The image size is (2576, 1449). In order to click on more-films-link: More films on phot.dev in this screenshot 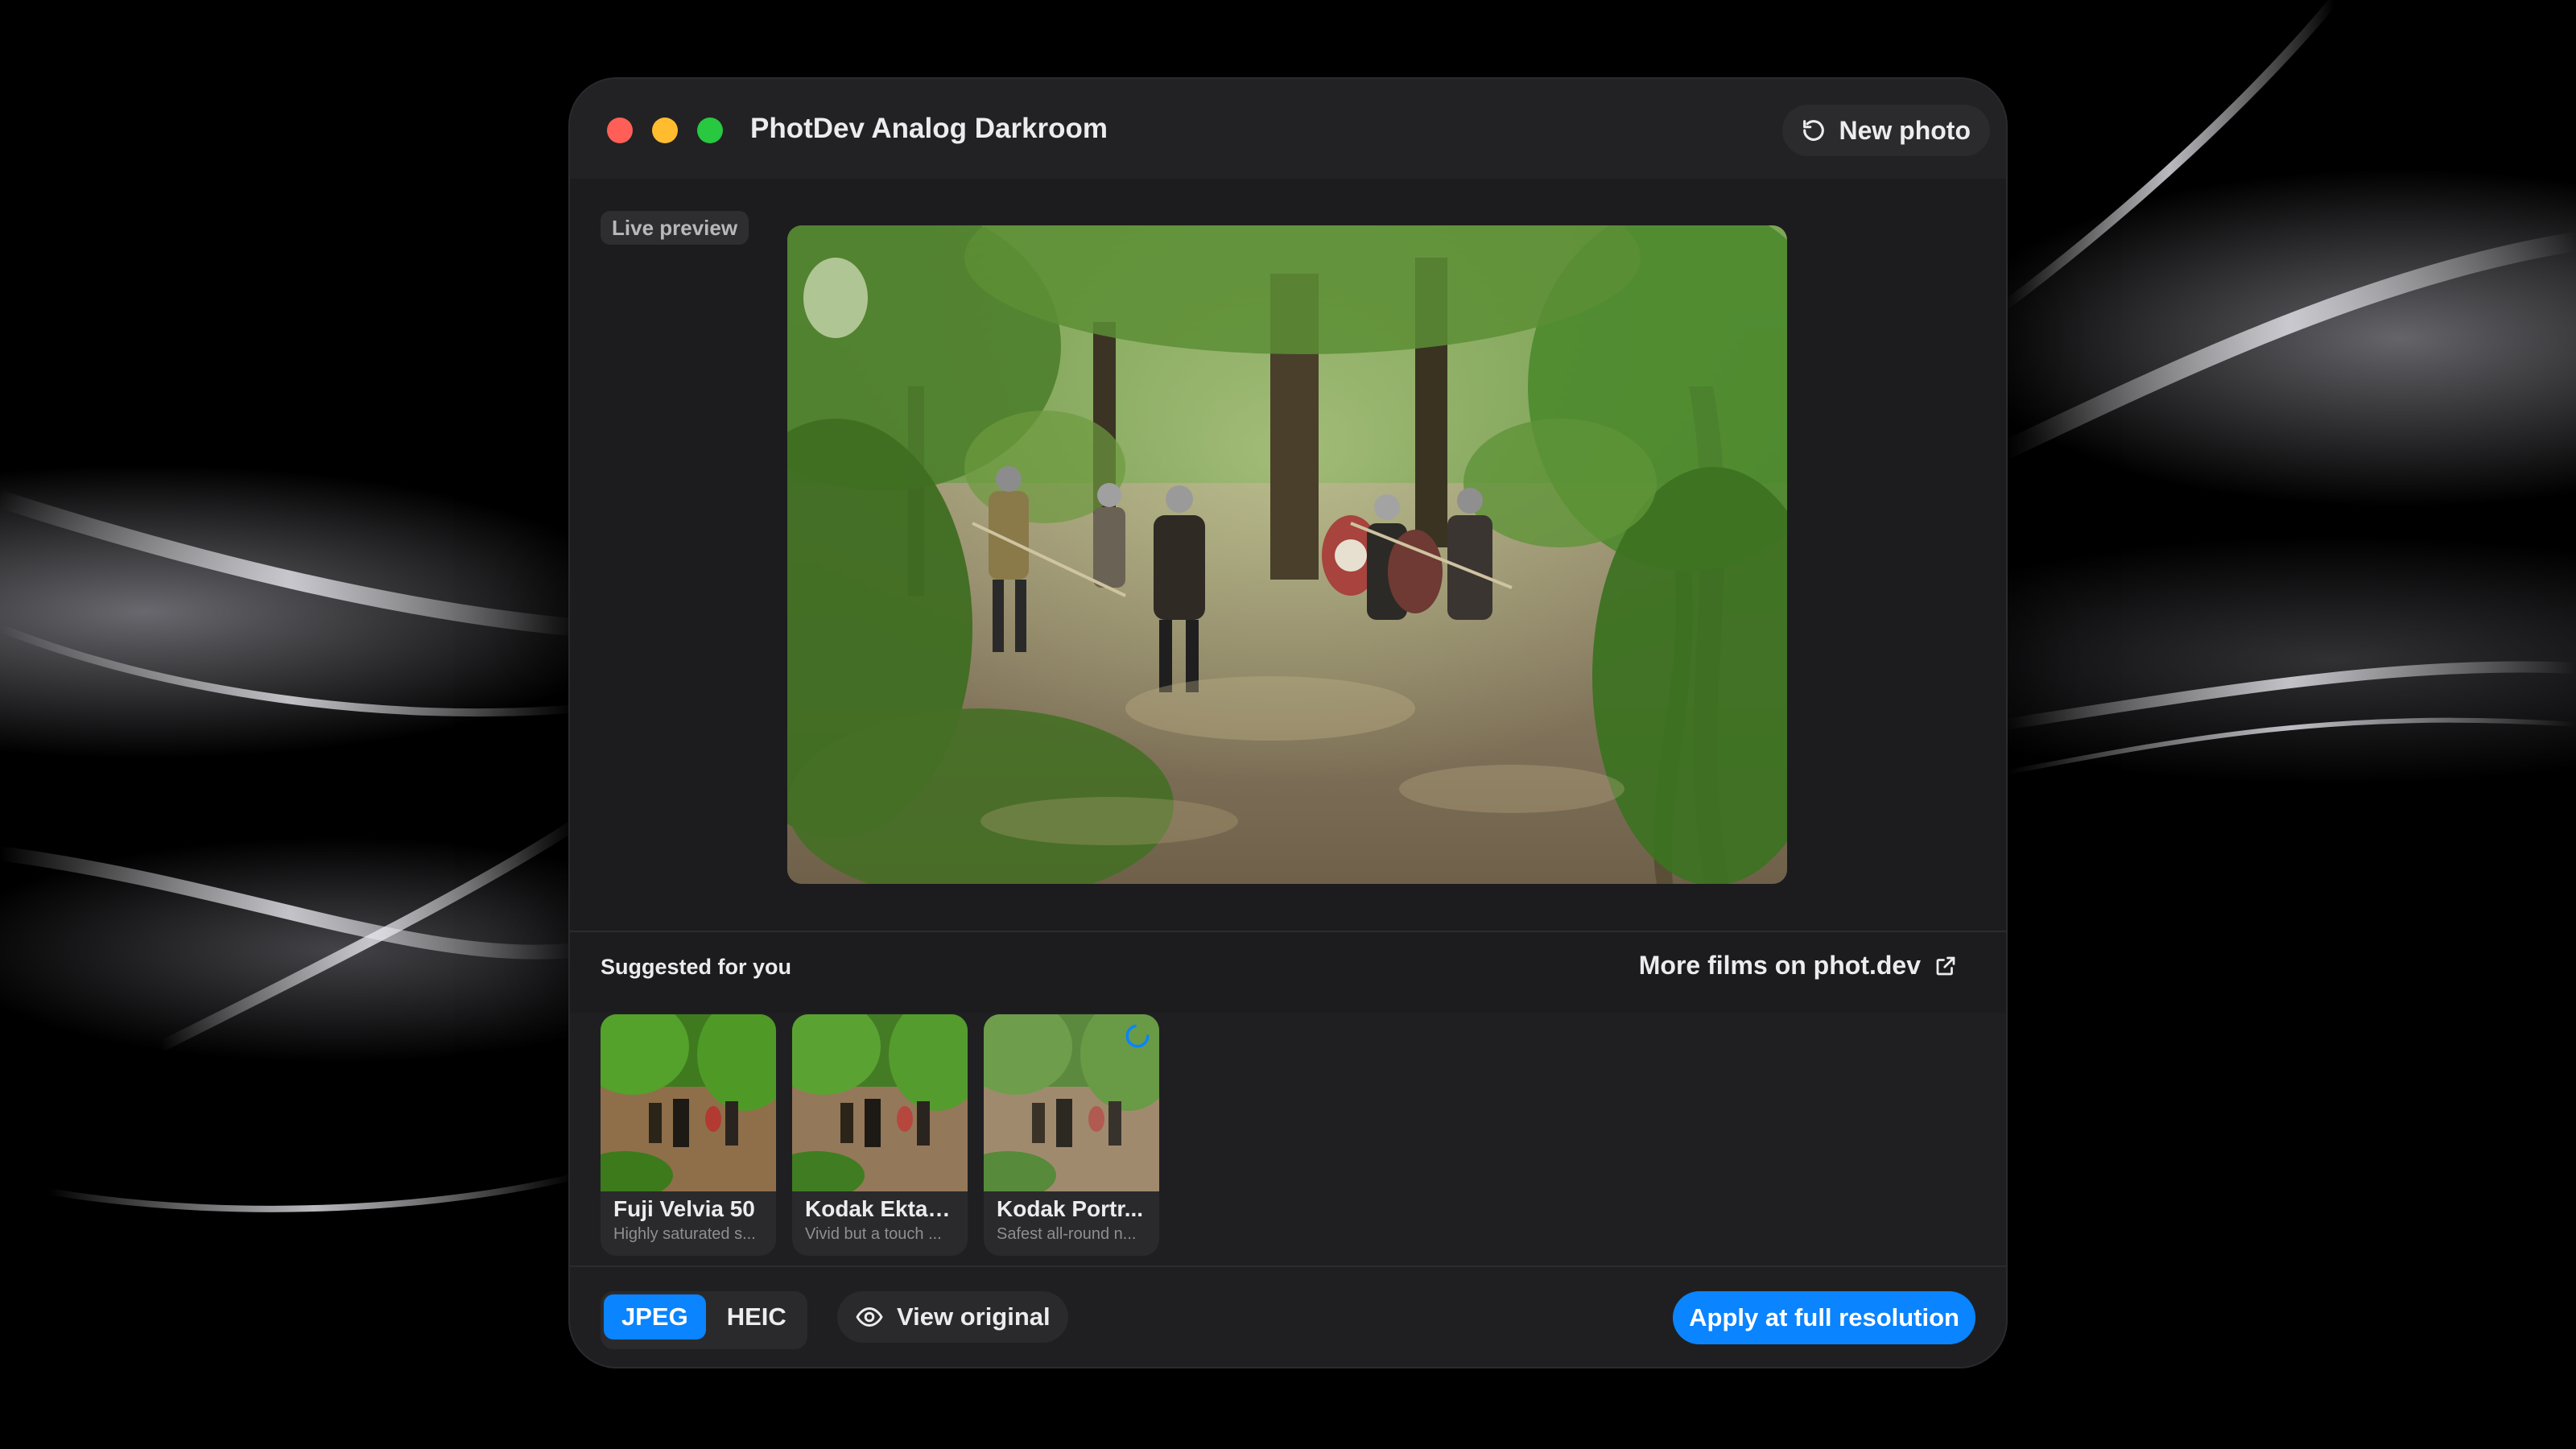, I will do `click(1798, 966)`.